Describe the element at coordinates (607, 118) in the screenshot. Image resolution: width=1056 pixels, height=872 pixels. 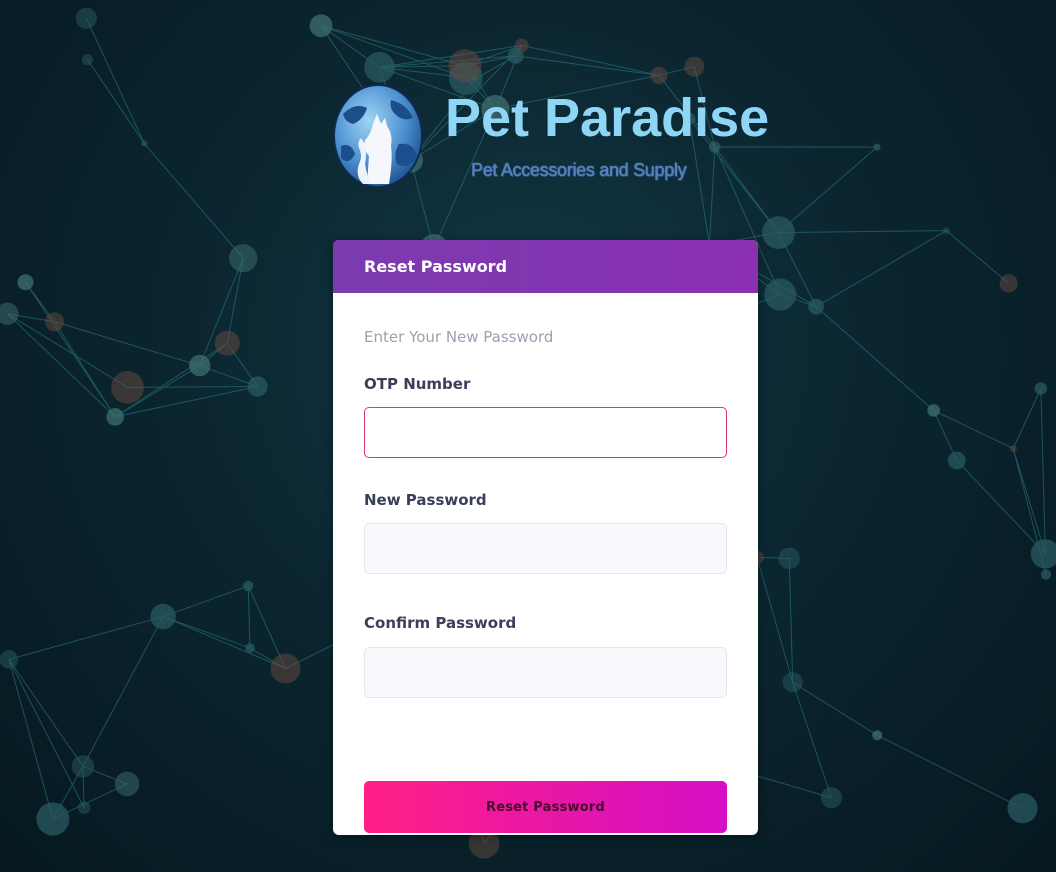
I see `brand-name: Pet Paradise` at that location.